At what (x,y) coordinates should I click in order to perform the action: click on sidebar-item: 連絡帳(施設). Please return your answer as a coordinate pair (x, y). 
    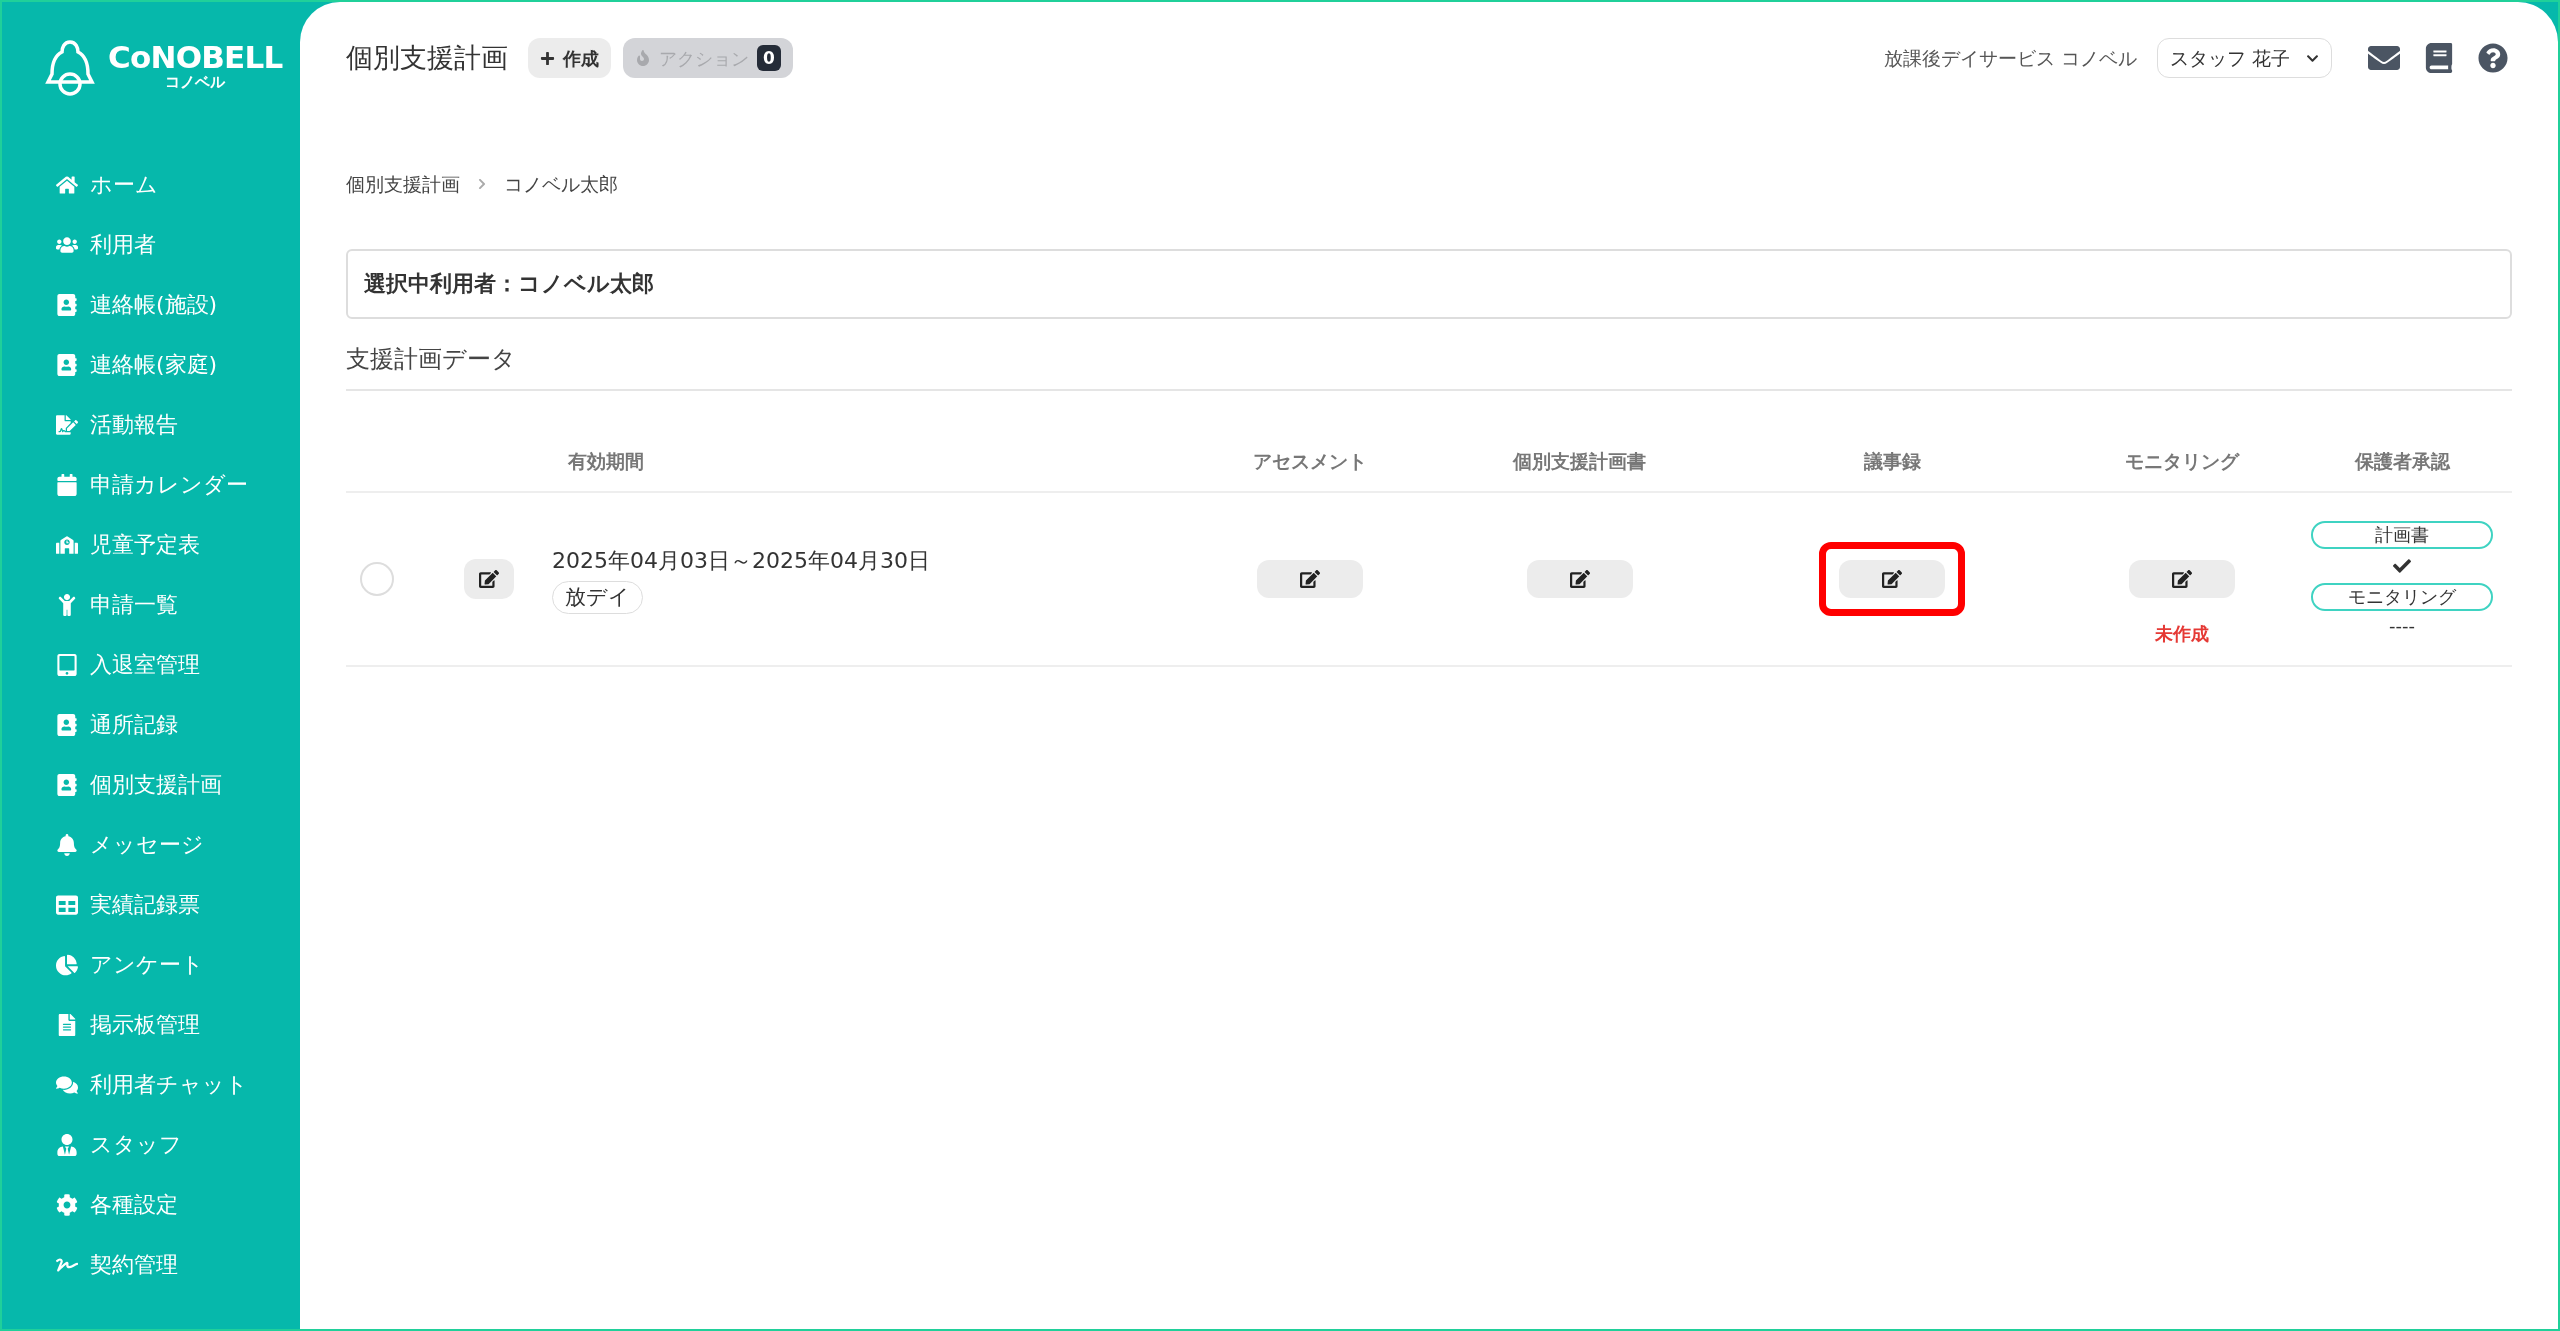
    Looking at the image, I should click on (178, 304).